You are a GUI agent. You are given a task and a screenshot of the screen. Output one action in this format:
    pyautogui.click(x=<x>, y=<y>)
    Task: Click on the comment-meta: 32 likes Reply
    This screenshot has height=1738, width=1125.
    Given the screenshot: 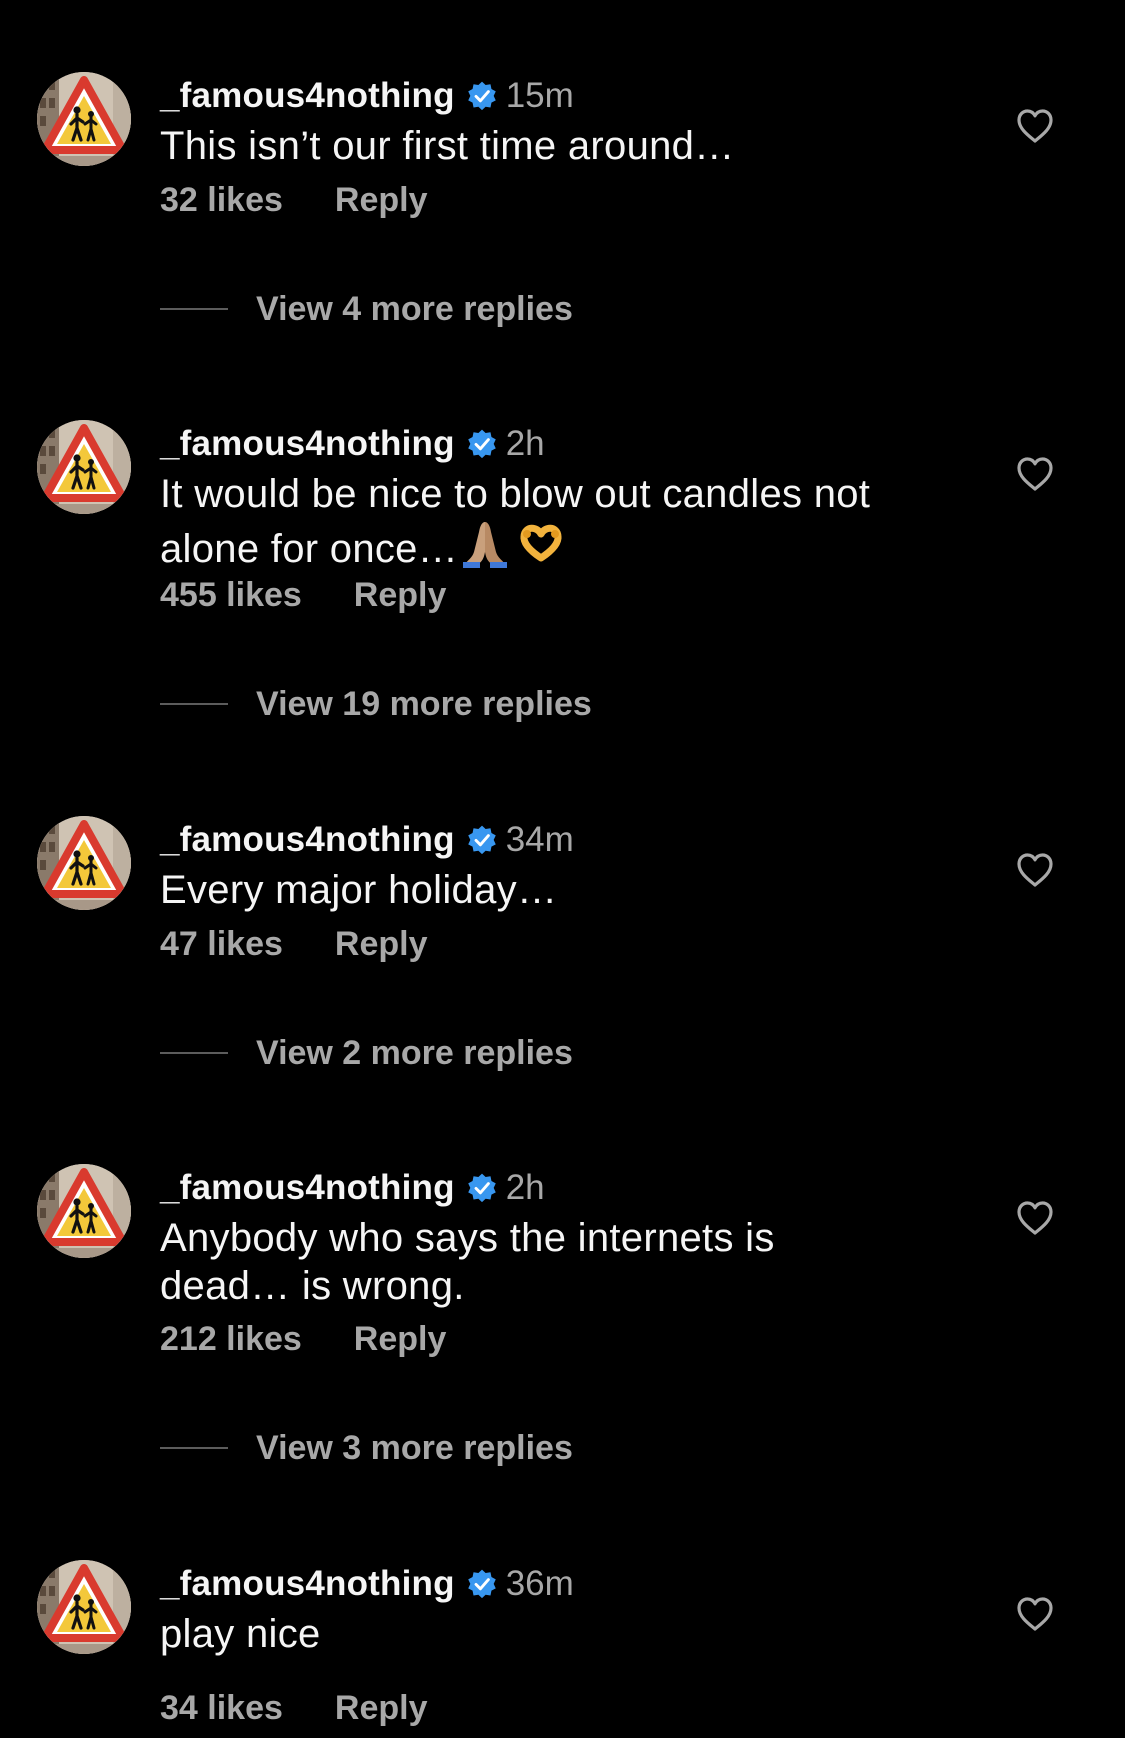 What is the action you would take?
    pyautogui.click(x=293, y=200)
    